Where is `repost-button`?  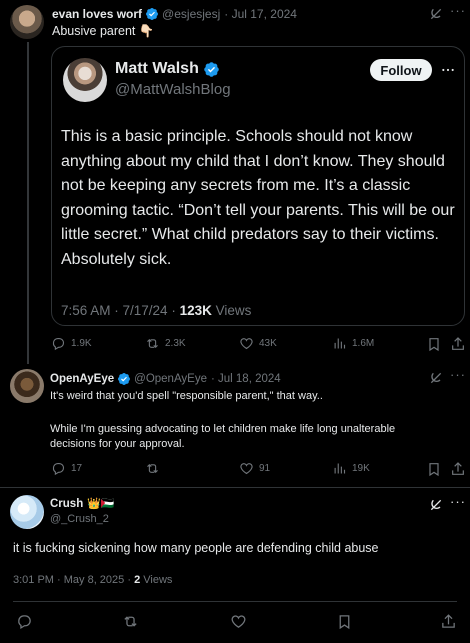
repost-button is located at coordinates (155, 468).